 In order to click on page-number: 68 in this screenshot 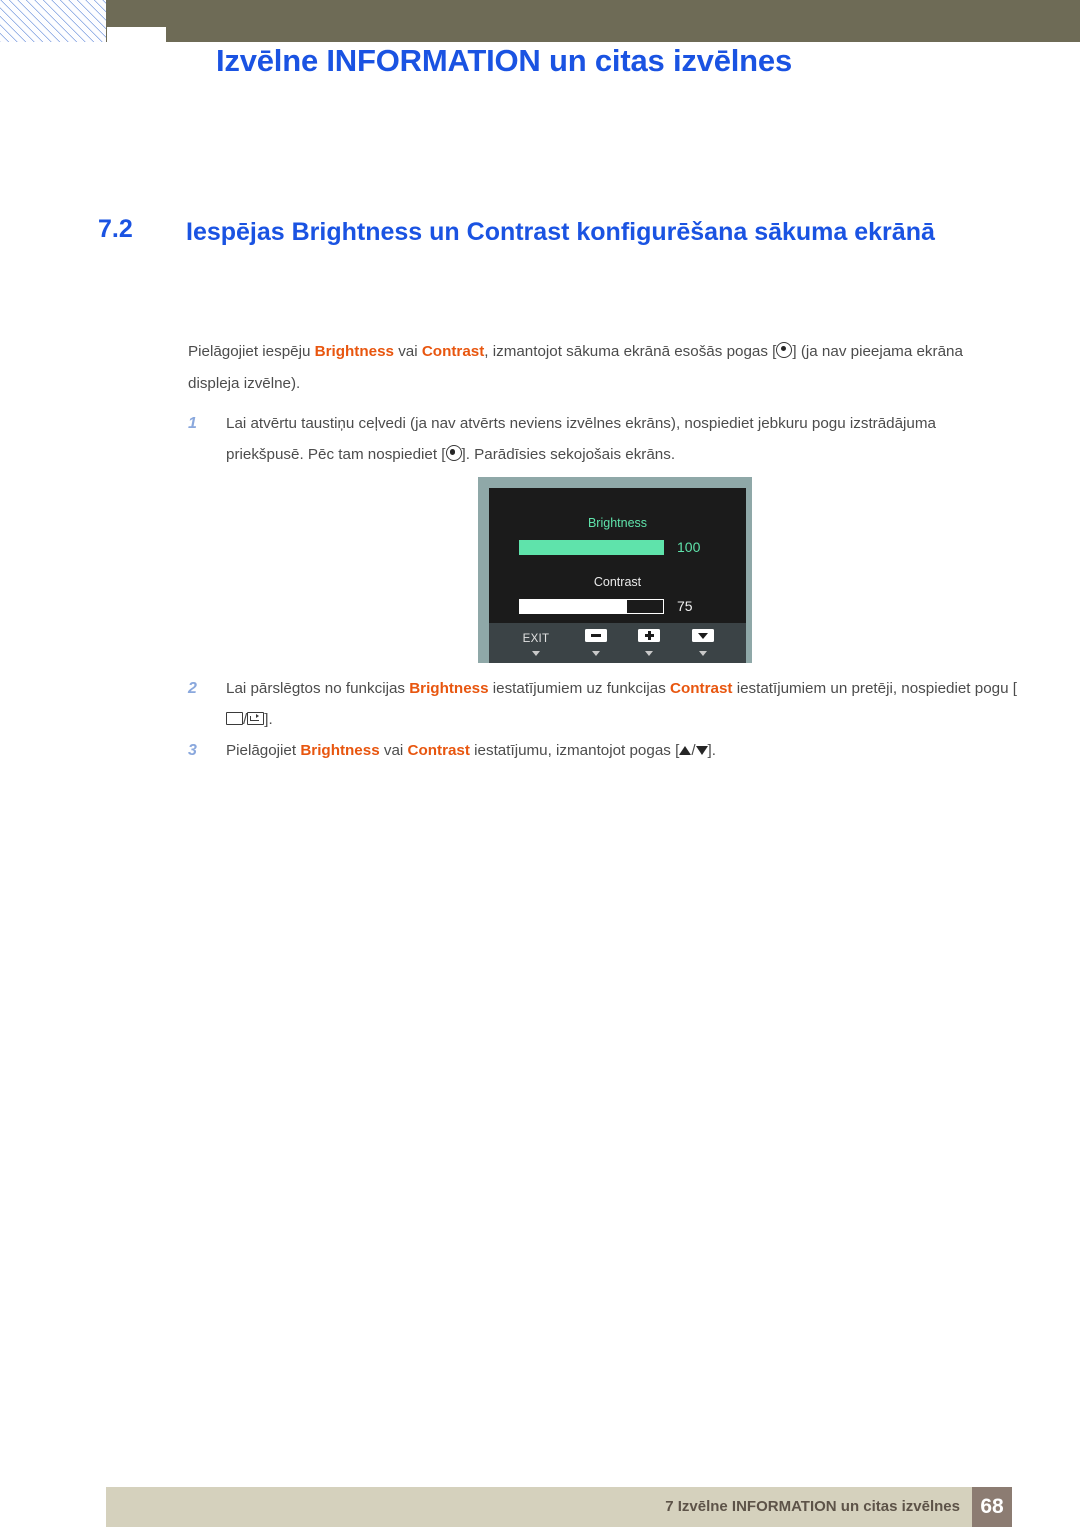, I will do `click(992, 1506)`.